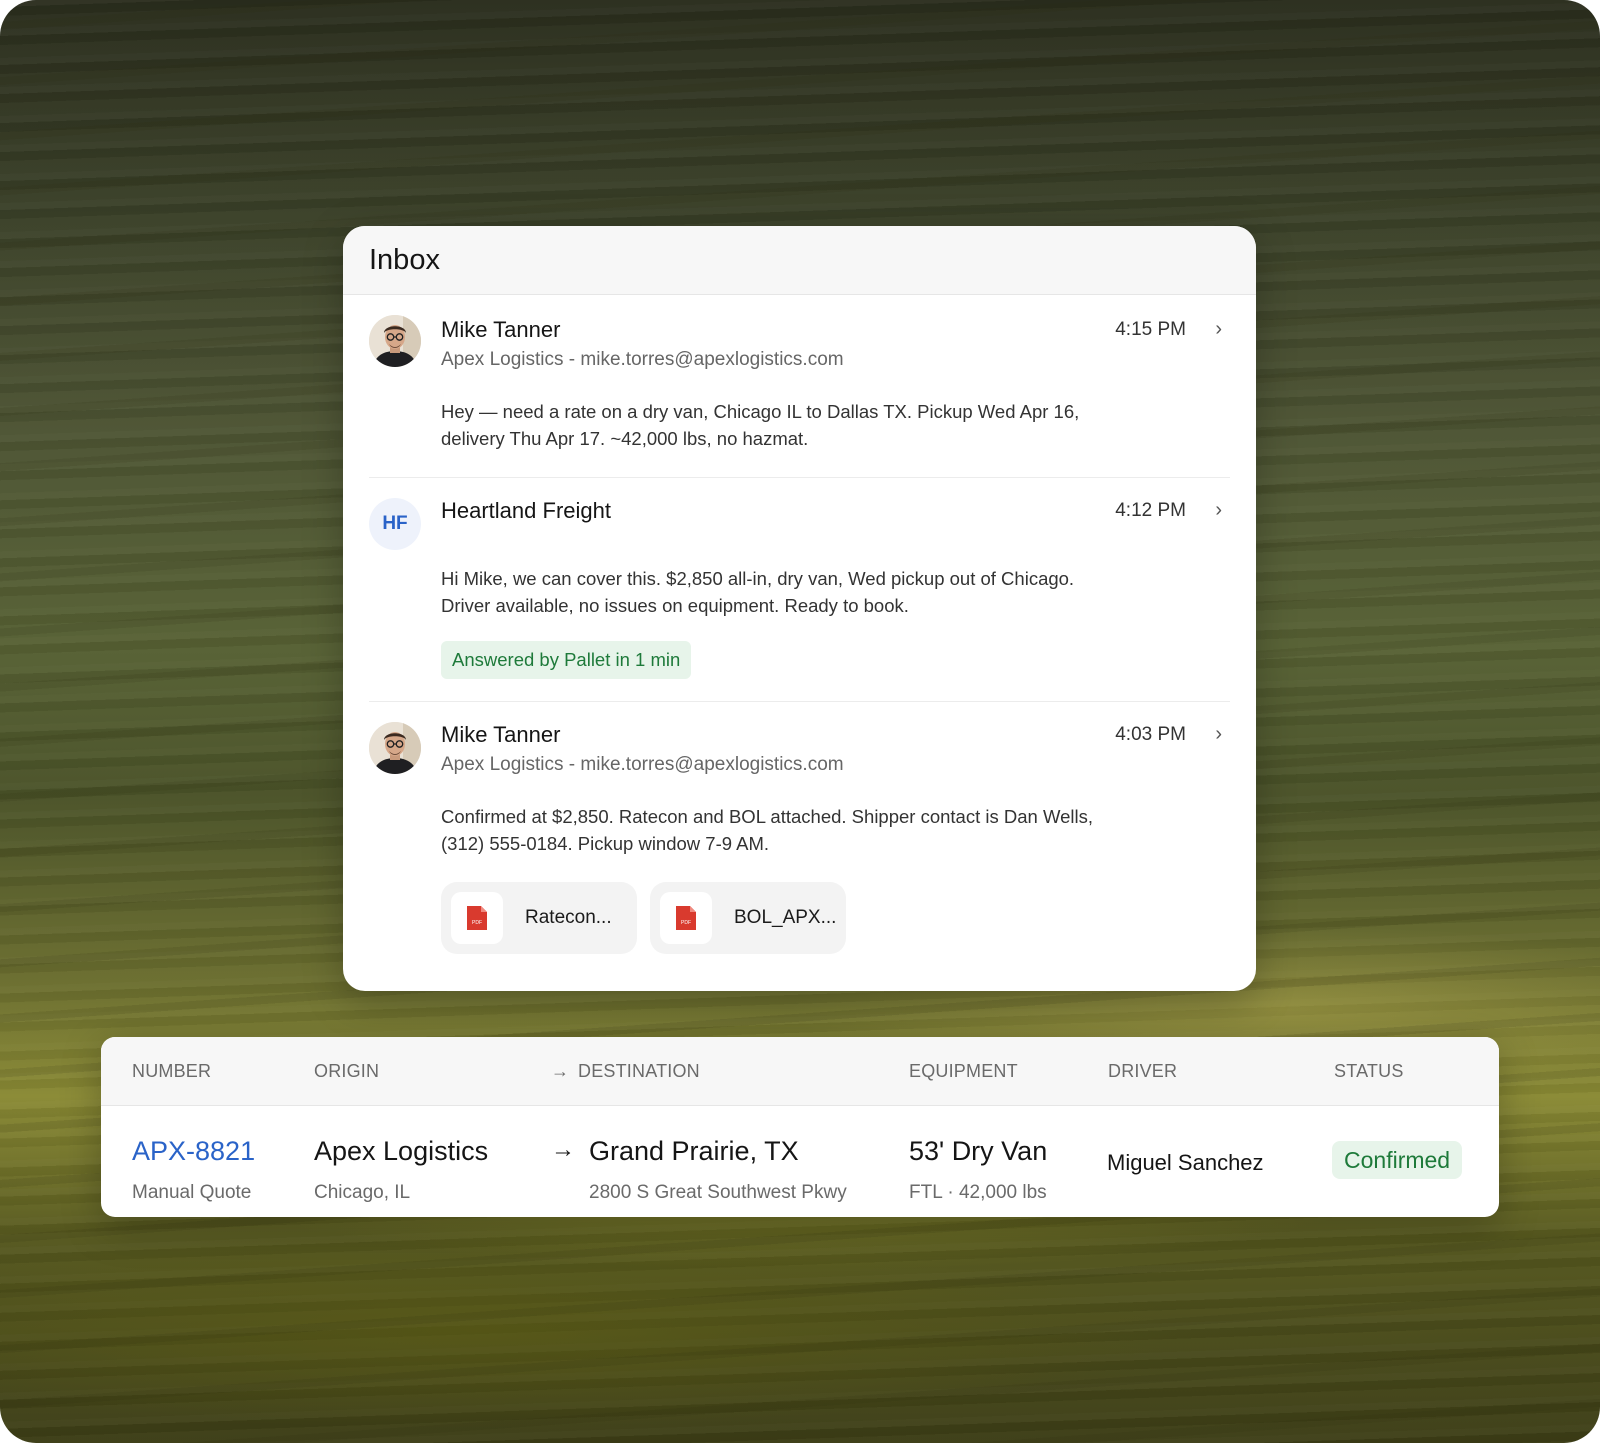 Image resolution: width=1600 pixels, height=1443 pixels. What do you see at coordinates (1397, 1160) in the screenshot?
I see `status-badge: Confirmed` at bounding box center [1397, 1160].